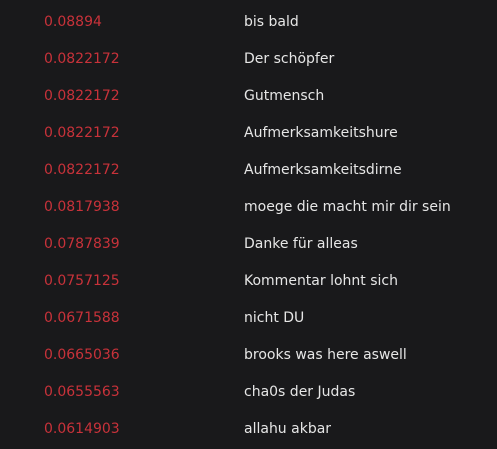 This screenshot has height=449, width=497. Describe the element at coordinates (82, 206) in the screenshot. I see `score-value: 0.0817938` at that location.